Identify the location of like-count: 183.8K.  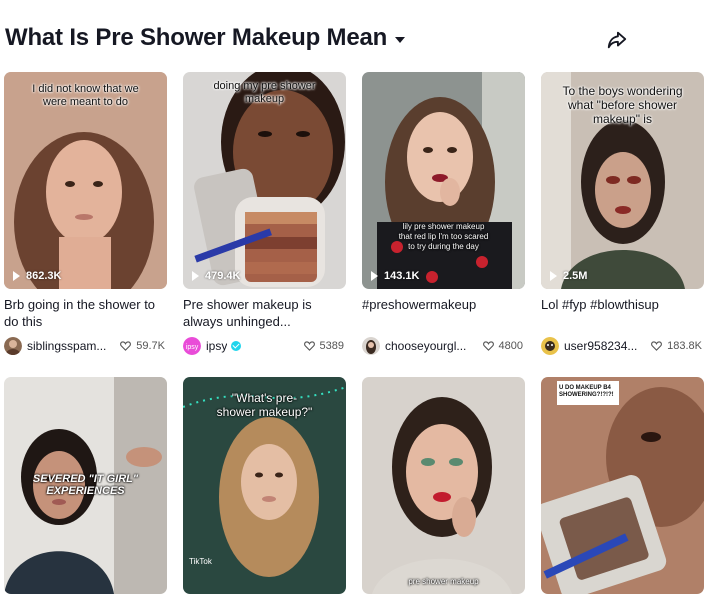
(676, 346).